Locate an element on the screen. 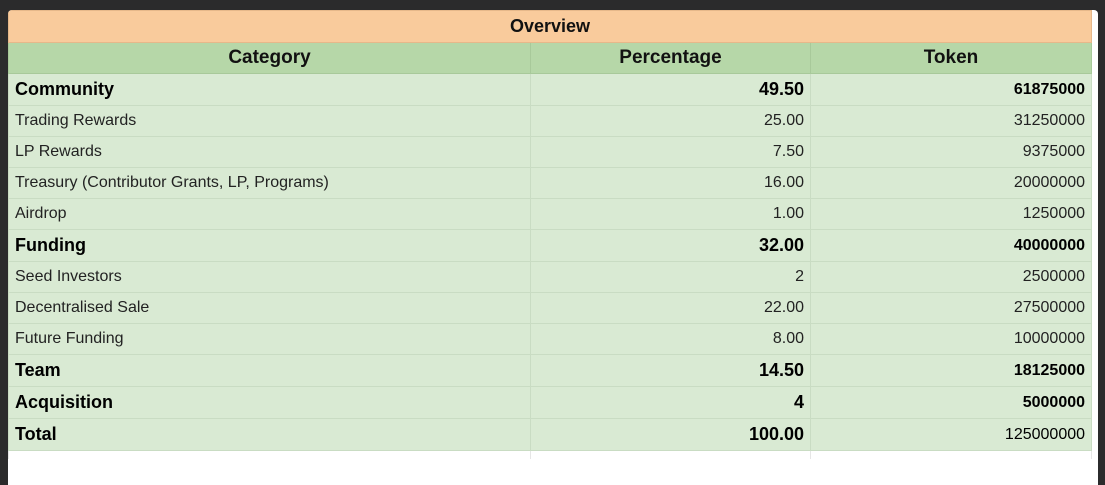 This screenshot has width=1105, height=485. cell-token: 10000000 is located at coordinates (951, 339).